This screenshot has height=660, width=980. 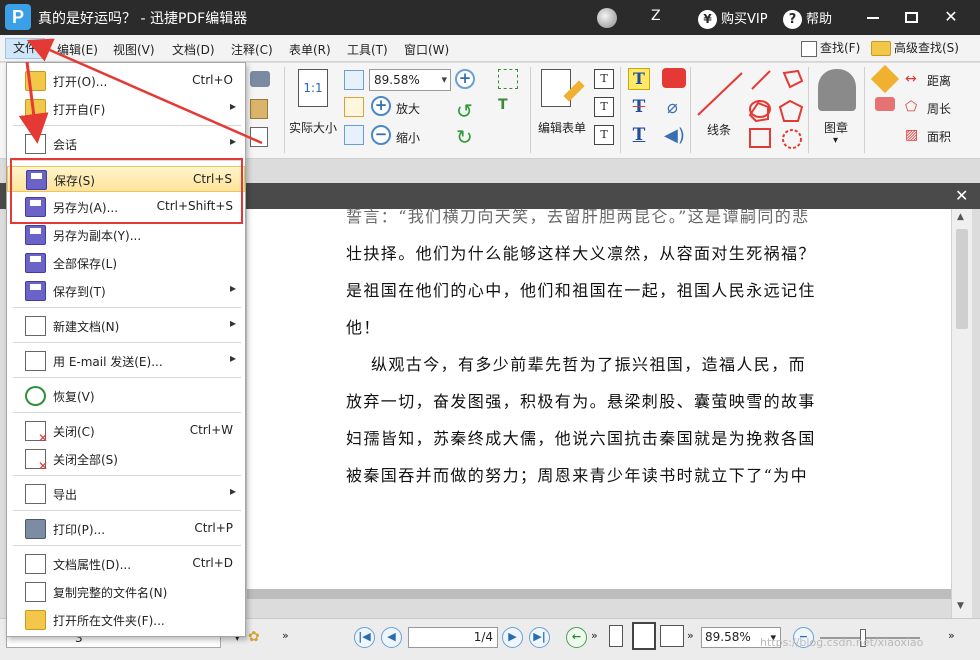 I want to click on history-chevron-icon: », so click(x=594, y=635).